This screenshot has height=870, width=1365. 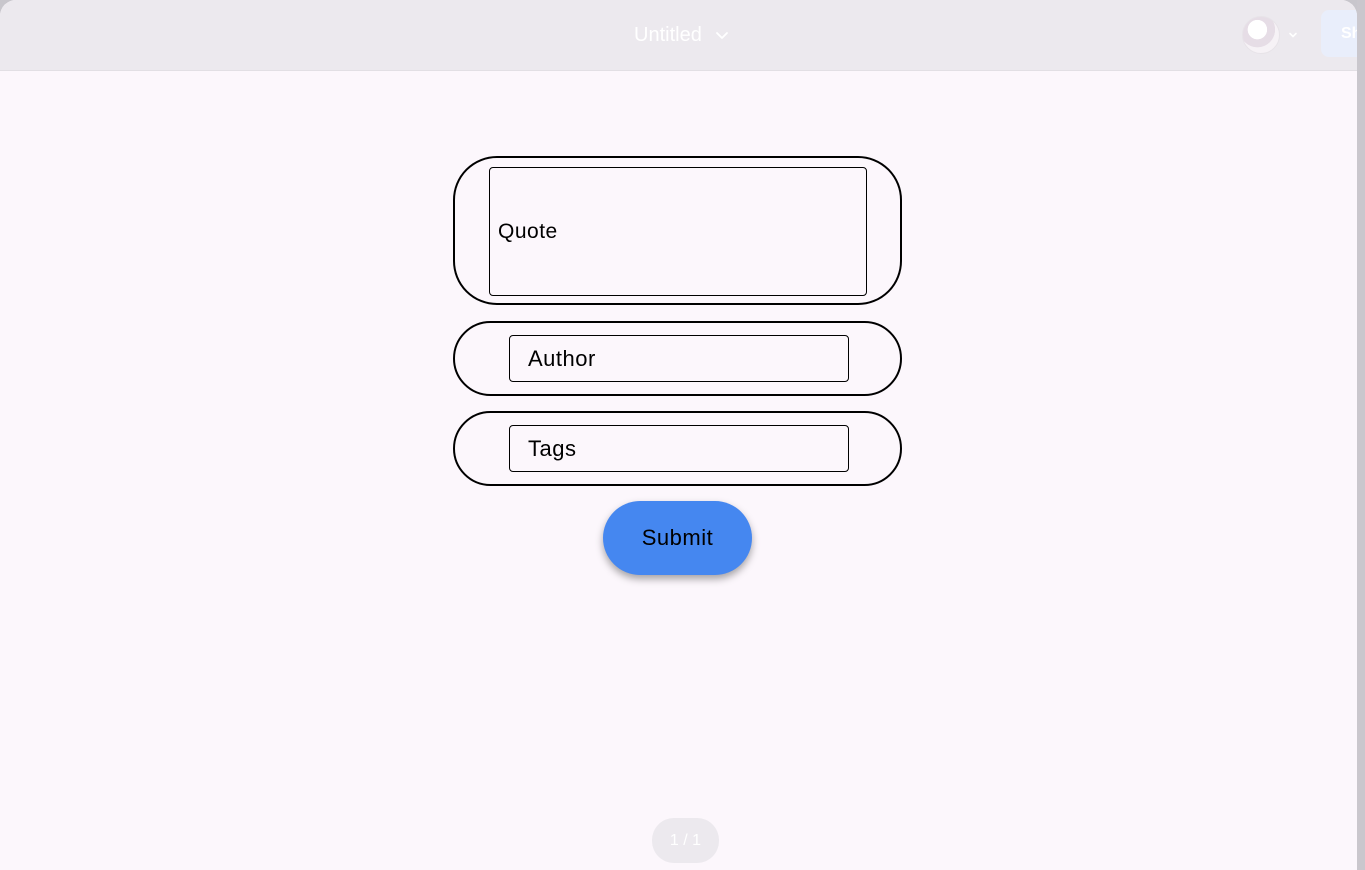 I want to click on author-input: Author, so click(x=679, y=358).